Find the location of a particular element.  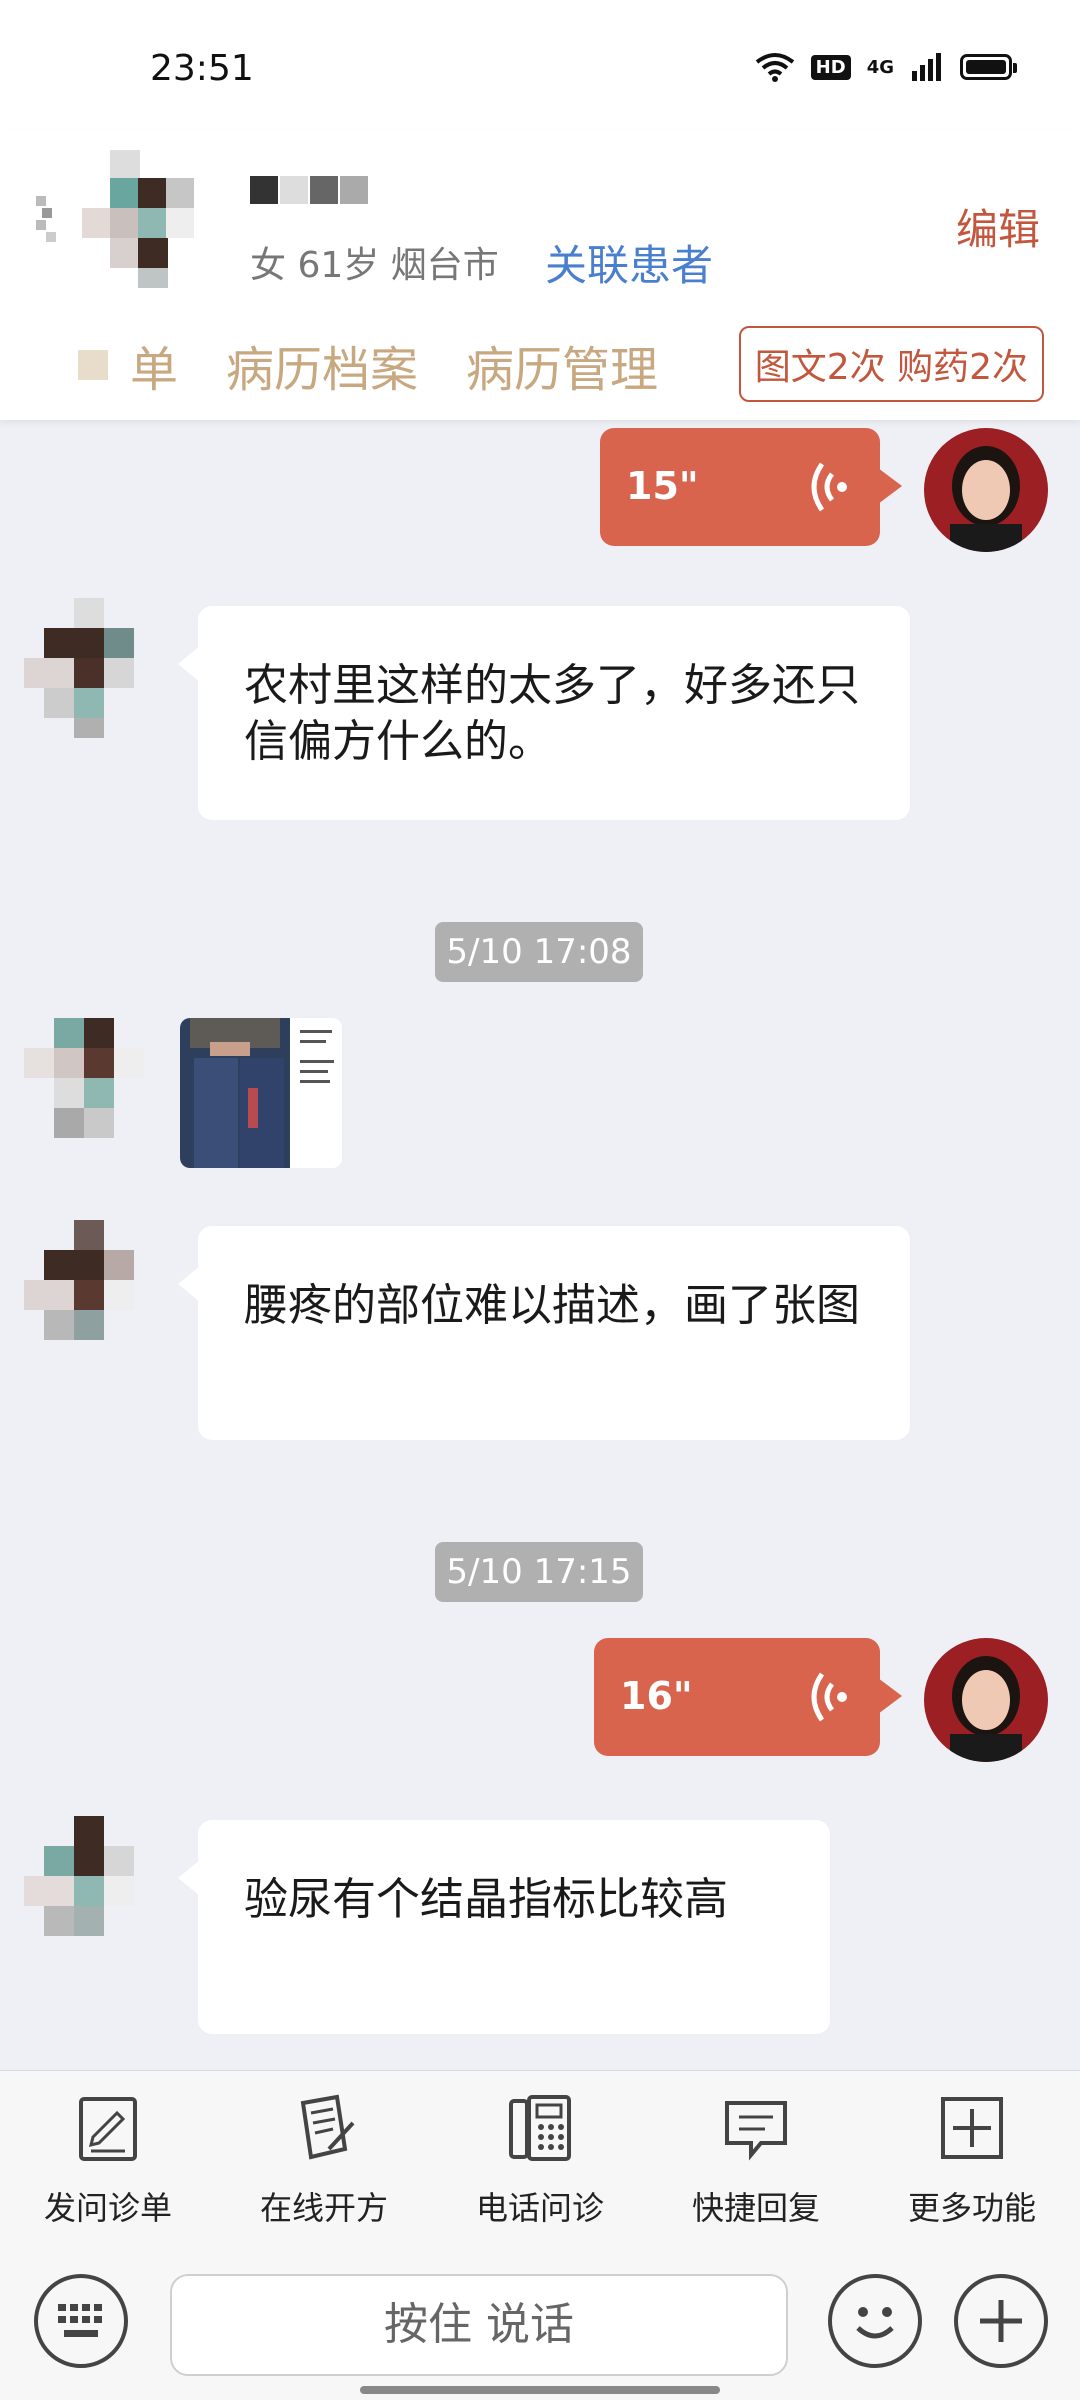

header-tabs: 单 病历档案 病历管理 is located at coordinates (392, 365).